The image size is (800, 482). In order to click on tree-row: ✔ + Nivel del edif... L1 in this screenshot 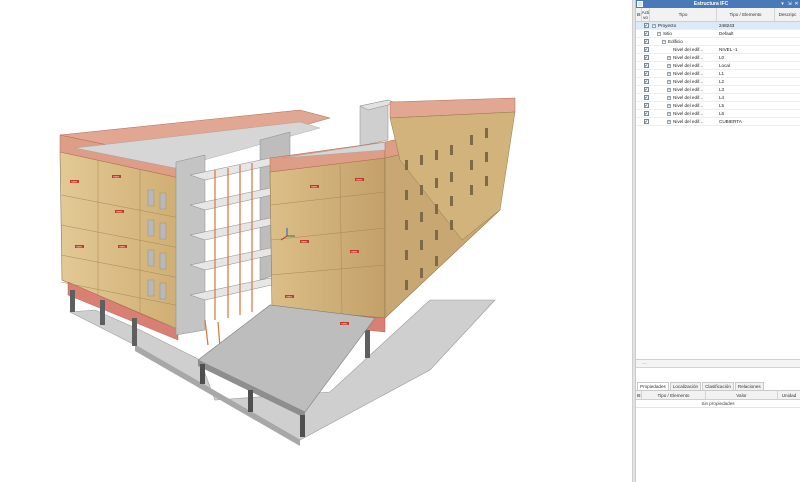, I will do `click(718, 74)`.